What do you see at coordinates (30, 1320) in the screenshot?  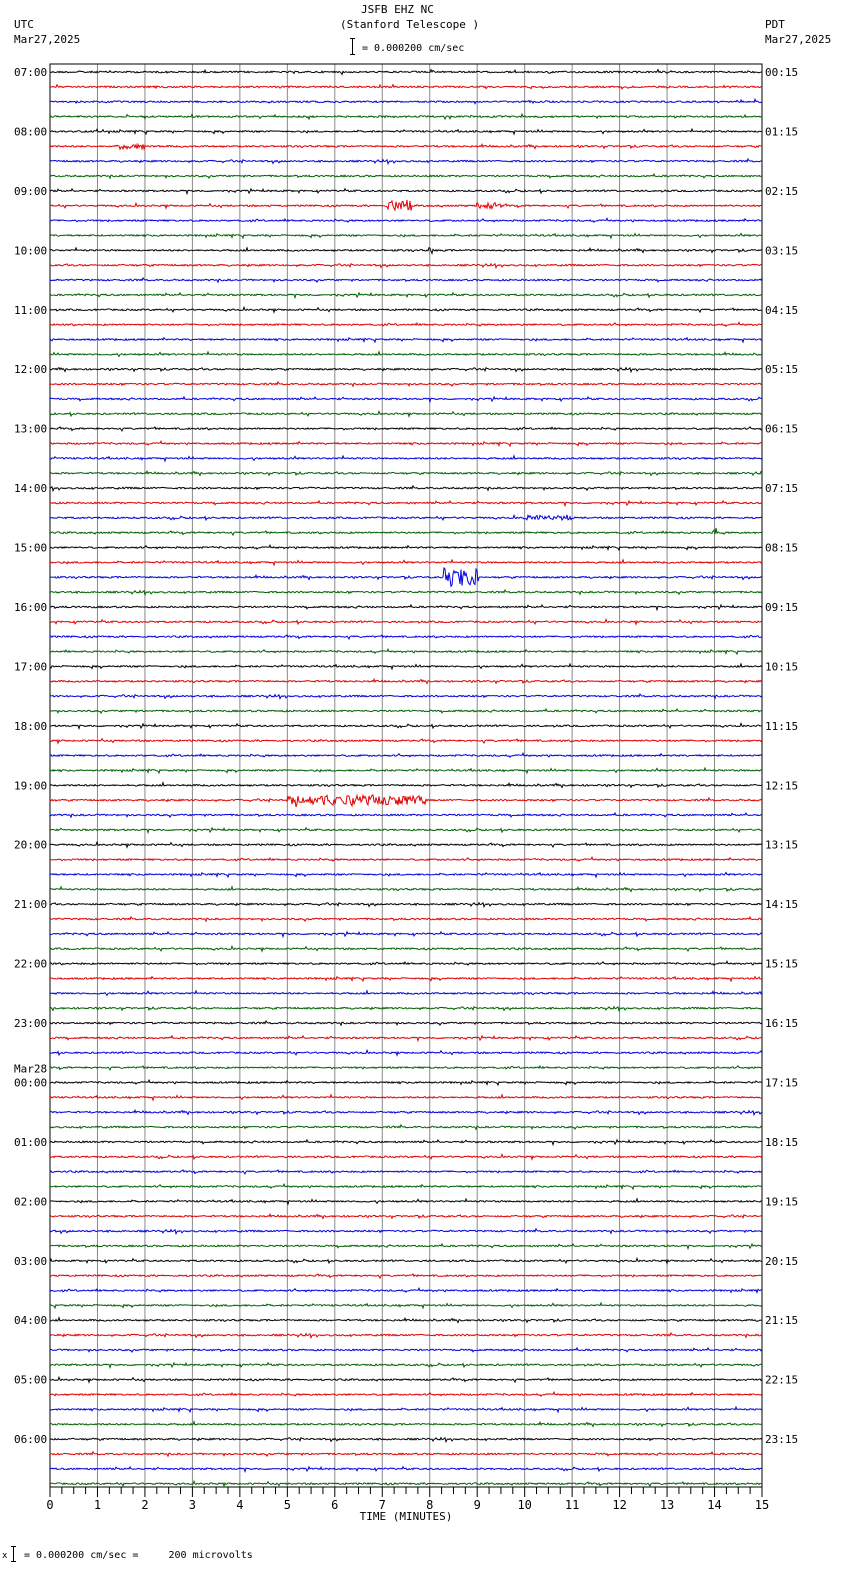 I see `utc-hour-label: 04:00` at bounding box center [30, 1320].